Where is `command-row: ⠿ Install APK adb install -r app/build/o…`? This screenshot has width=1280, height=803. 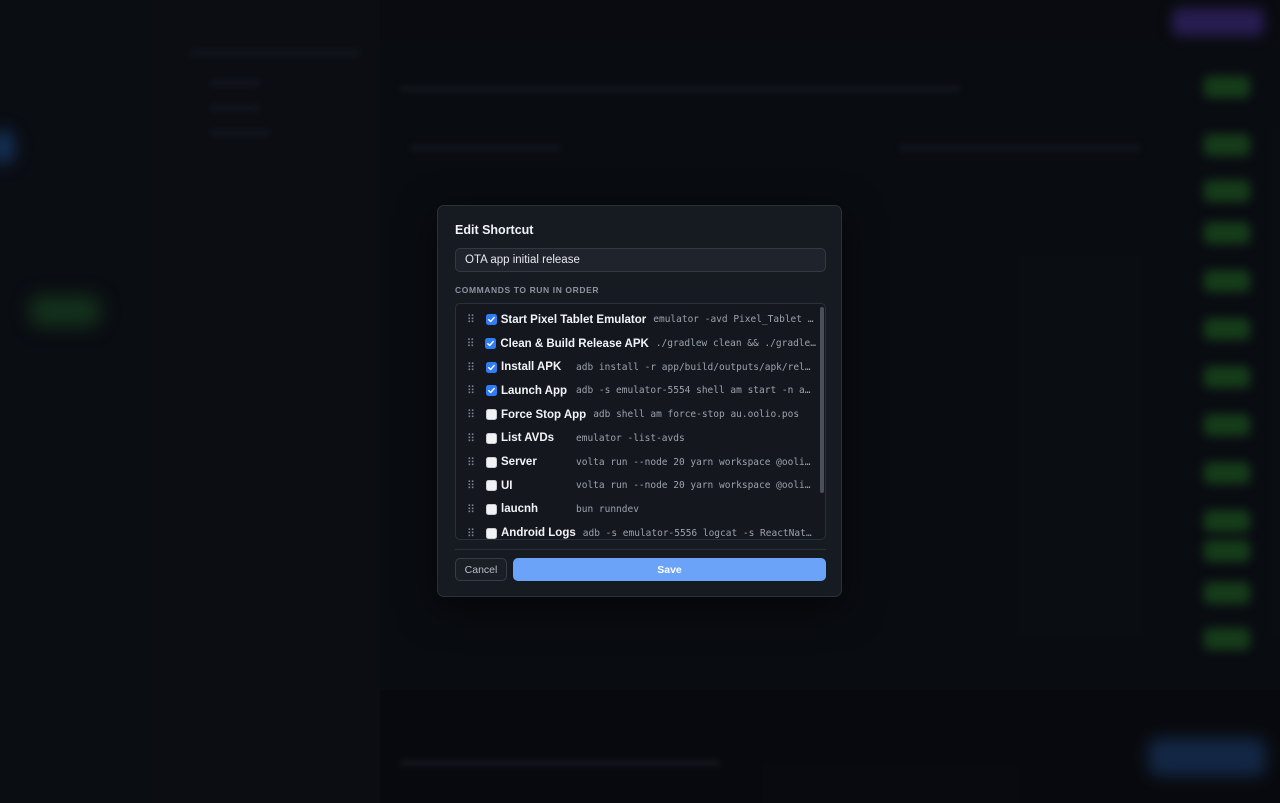
command-row: ⠿ Install APK adb install -r app/build/o… is located at coordinates (637, 367).